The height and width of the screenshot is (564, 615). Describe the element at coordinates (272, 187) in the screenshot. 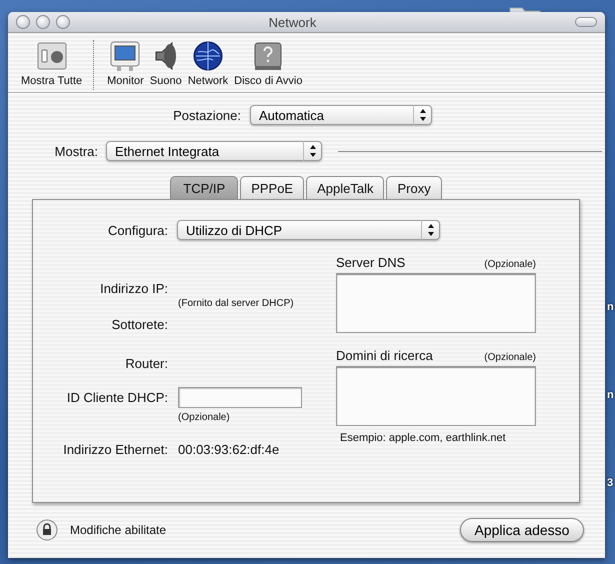

I see `tab: PPPoE` at that location.